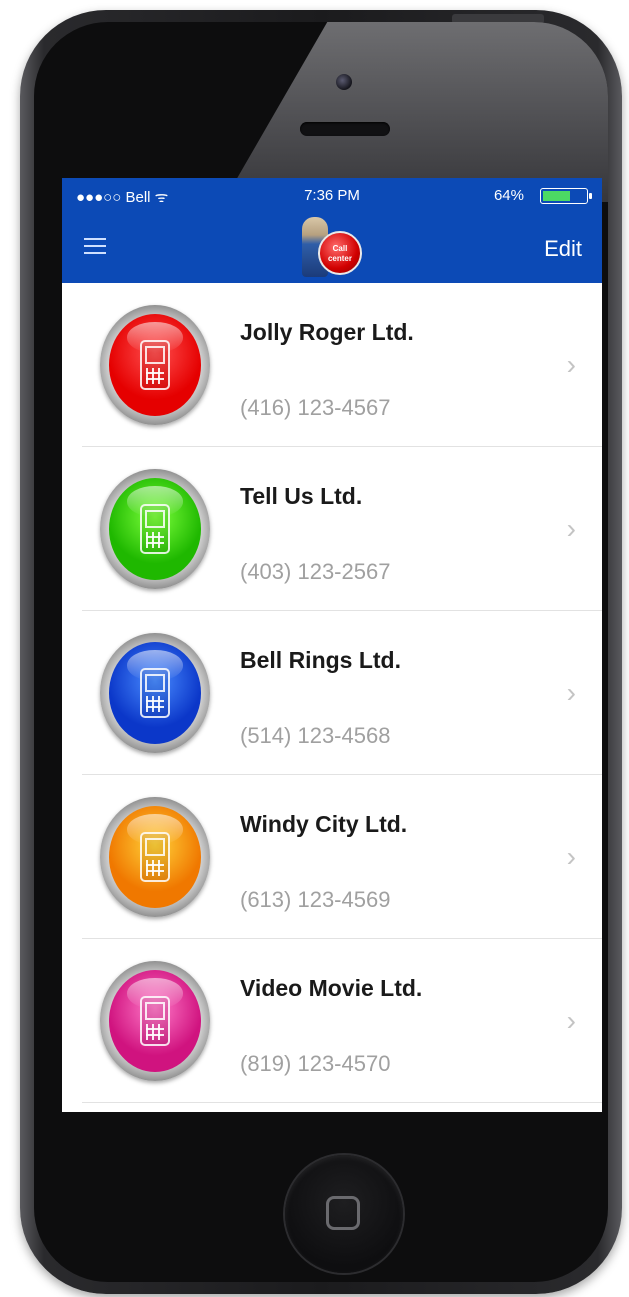  What do you see at coordinates (332, 1021) in the screenshot?
I see `contact-row: Video Movie Ltd. (819) 123-4570 ›` at bounding box center [332, 1021].